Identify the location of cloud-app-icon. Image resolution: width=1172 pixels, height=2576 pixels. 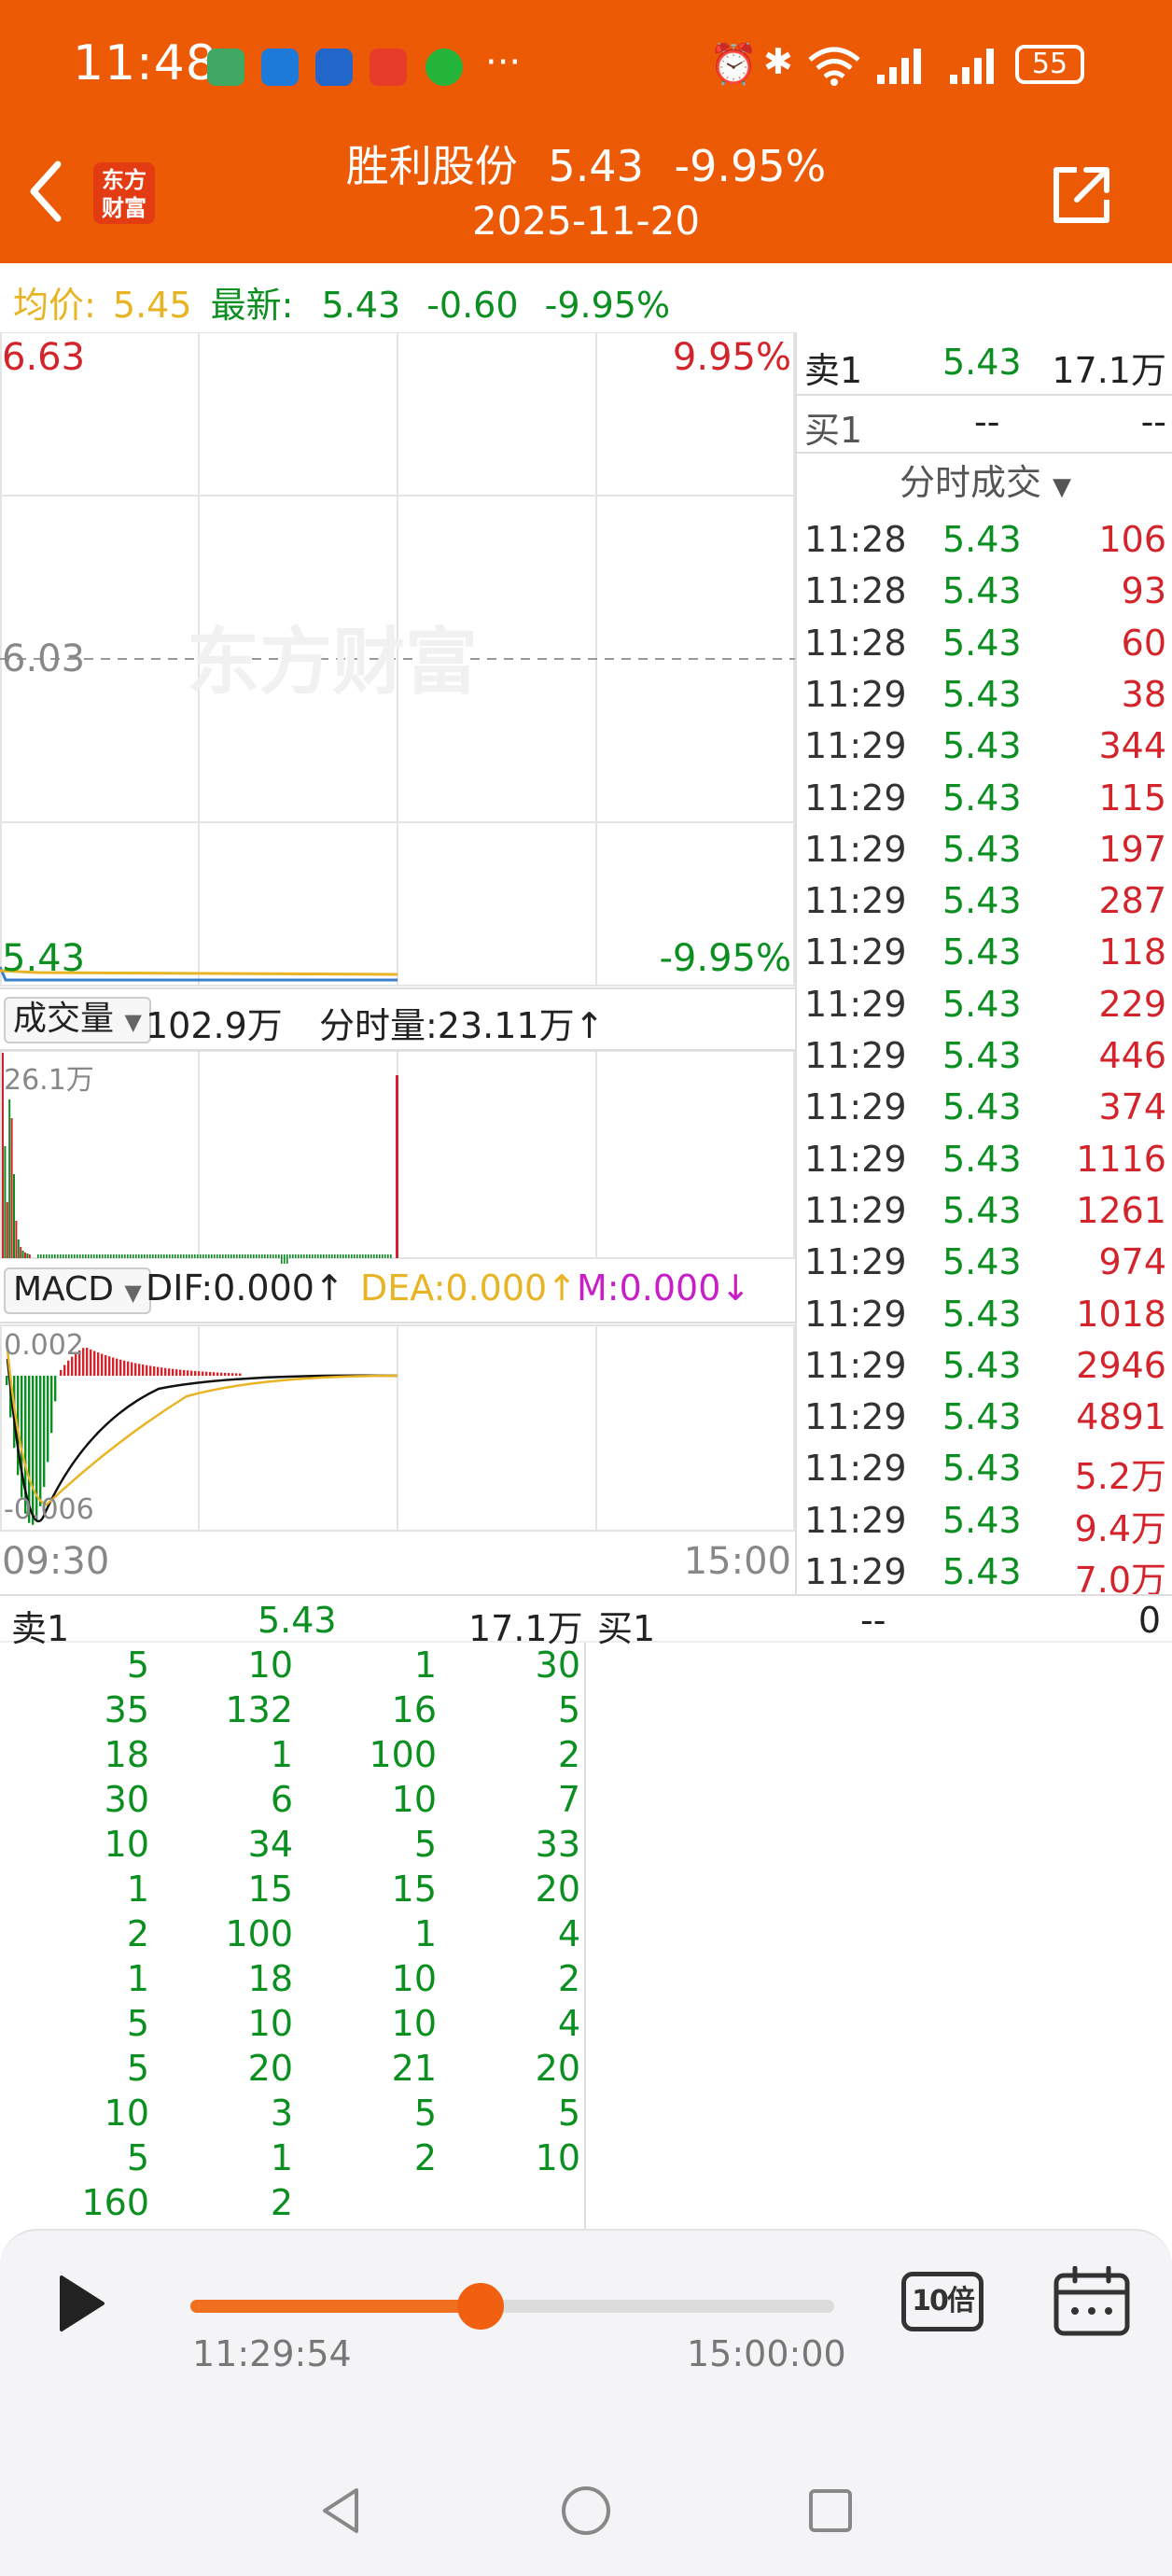
(334, 67).